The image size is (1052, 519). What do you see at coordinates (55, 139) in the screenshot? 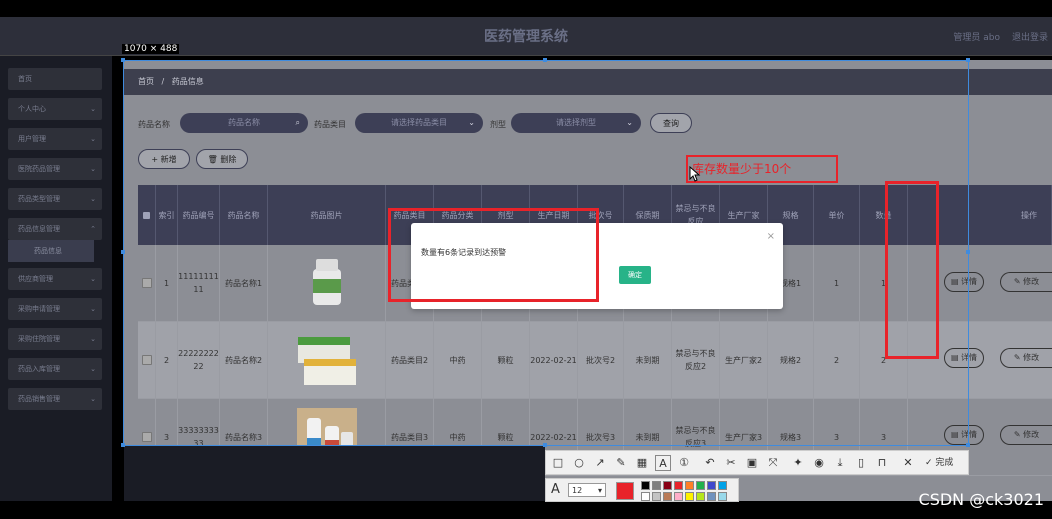
I see `sidebar-item-users: 用户管理 ⌄` at bounding box center [55, 139].